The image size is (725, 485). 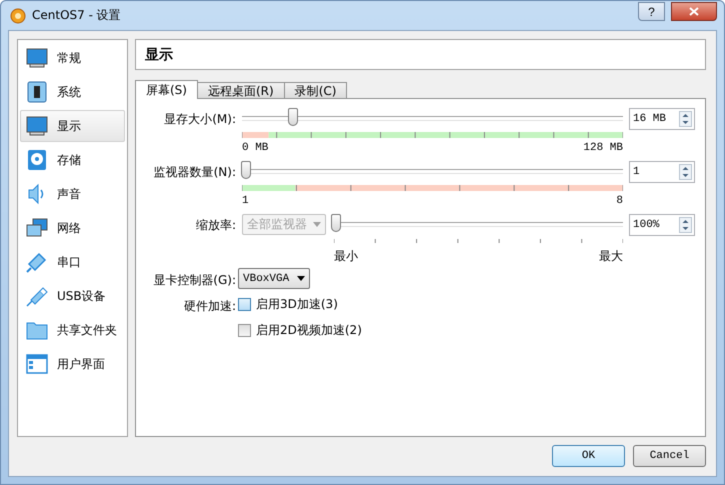 What do you see at coordinates (69, 262) in the screenshot?
I see `sidebar-label: 串口` at bounding box center [69, 262].